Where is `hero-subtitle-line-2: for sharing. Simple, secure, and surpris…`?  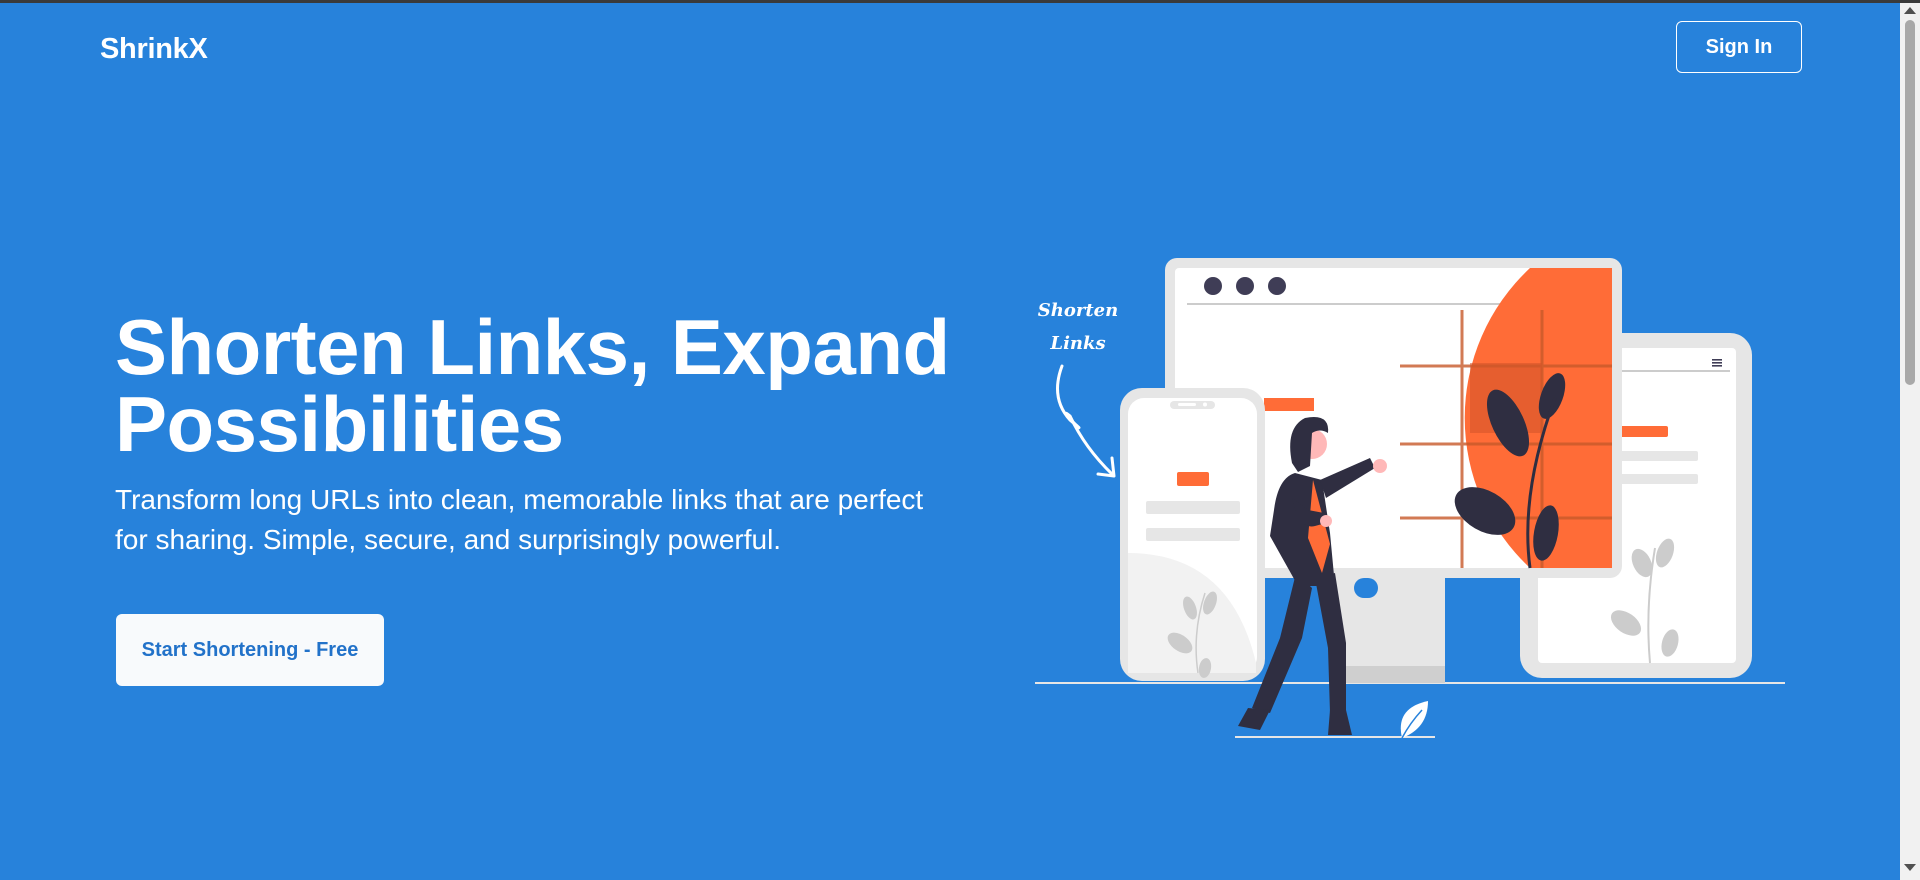 hero-subtitle-line-2: for sharing. Simple, secure, and surpris… is located at coordinates (448, 539).